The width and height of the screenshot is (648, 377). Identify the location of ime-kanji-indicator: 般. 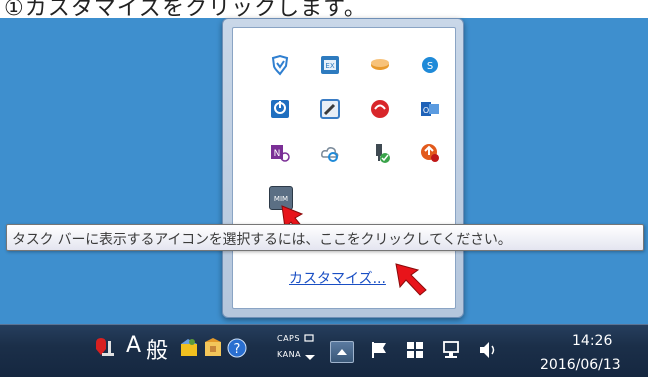
(157, 349).